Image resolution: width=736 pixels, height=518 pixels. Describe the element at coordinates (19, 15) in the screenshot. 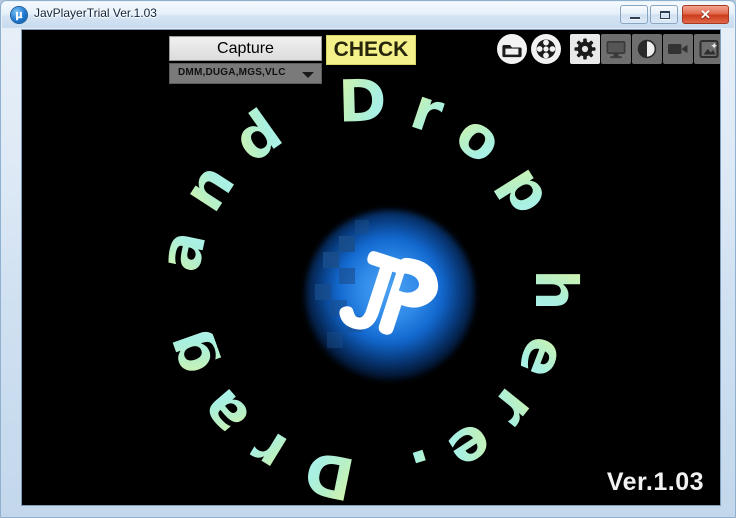

I see `jp-logo-icon: 𝛍` at that location.